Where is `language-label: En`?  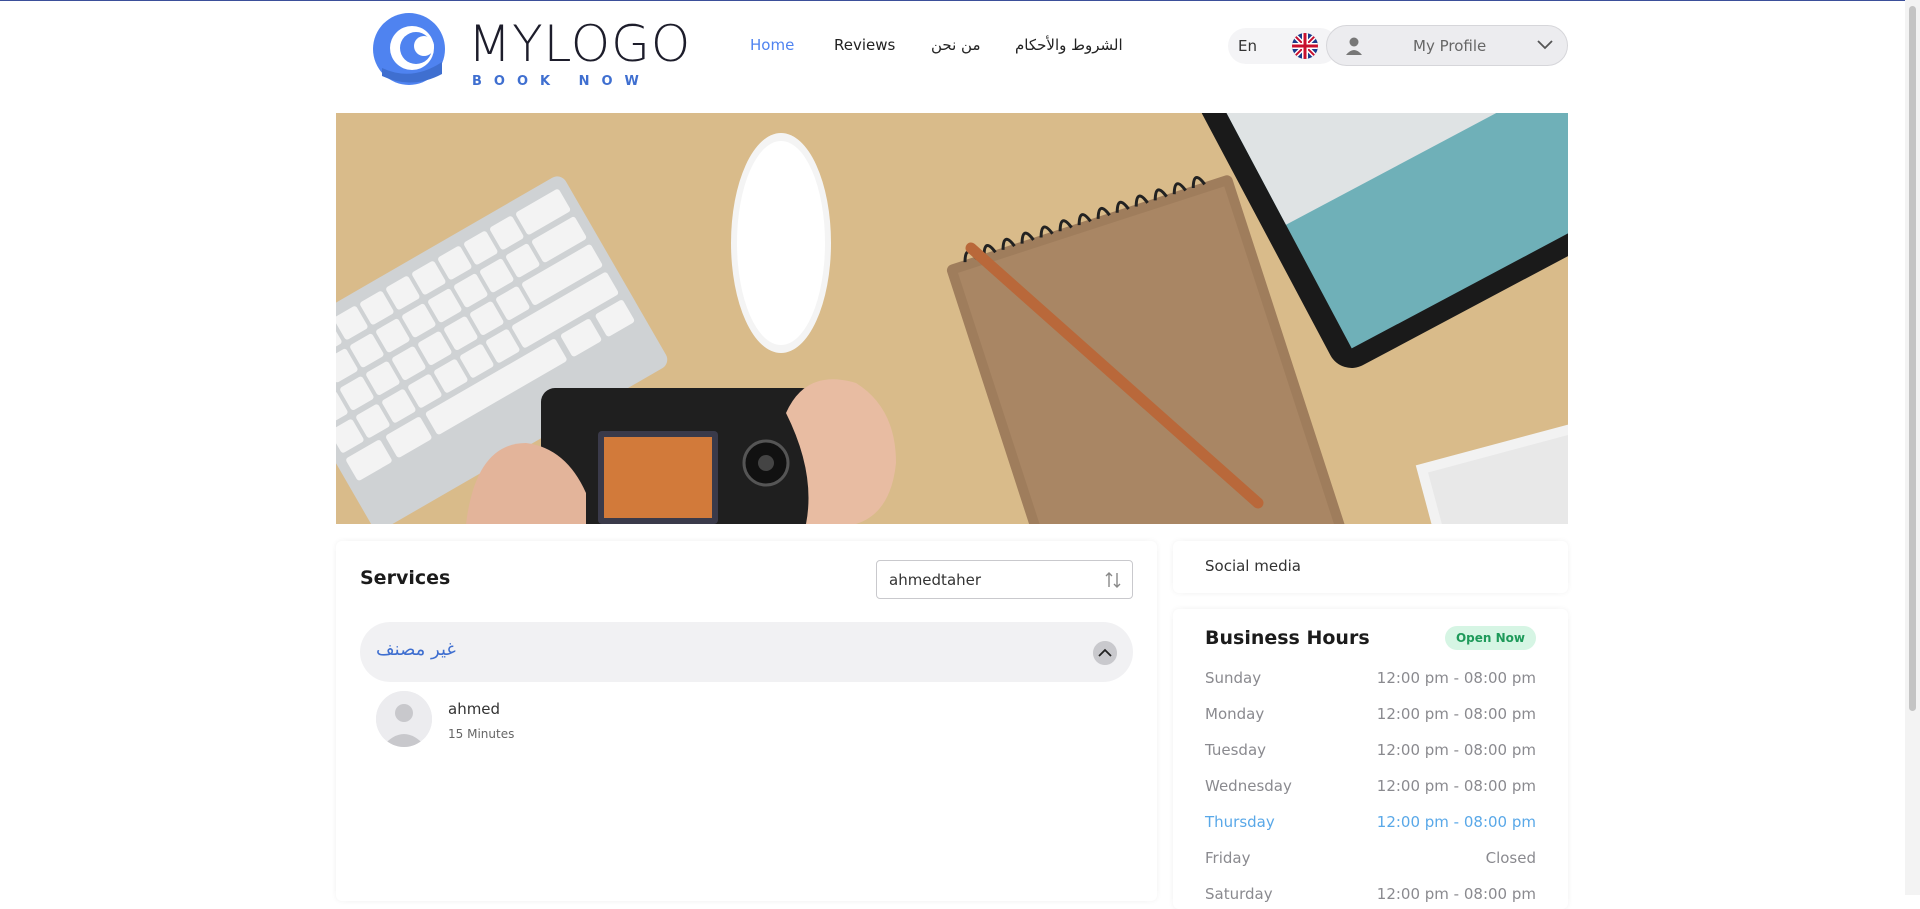
language-label: En is located at coordinates (1247, 46).